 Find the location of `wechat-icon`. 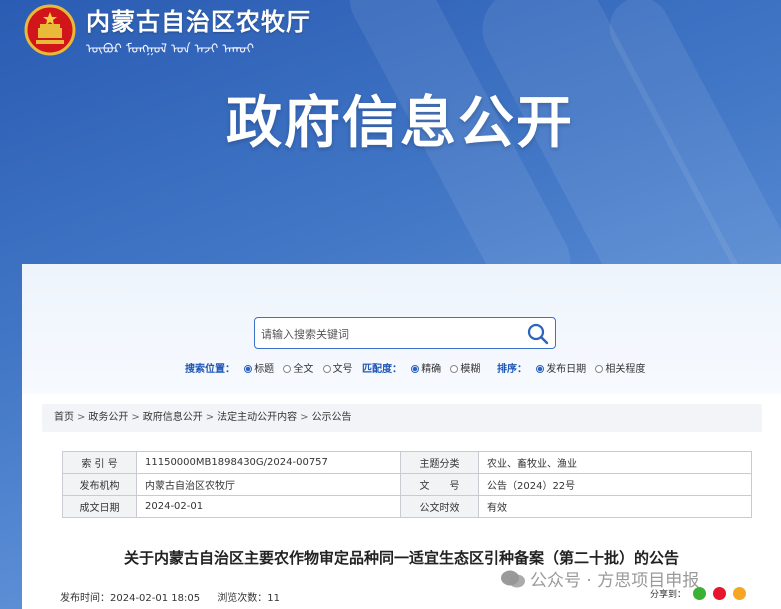

wechat-icon is located at coordinates (513, 579).